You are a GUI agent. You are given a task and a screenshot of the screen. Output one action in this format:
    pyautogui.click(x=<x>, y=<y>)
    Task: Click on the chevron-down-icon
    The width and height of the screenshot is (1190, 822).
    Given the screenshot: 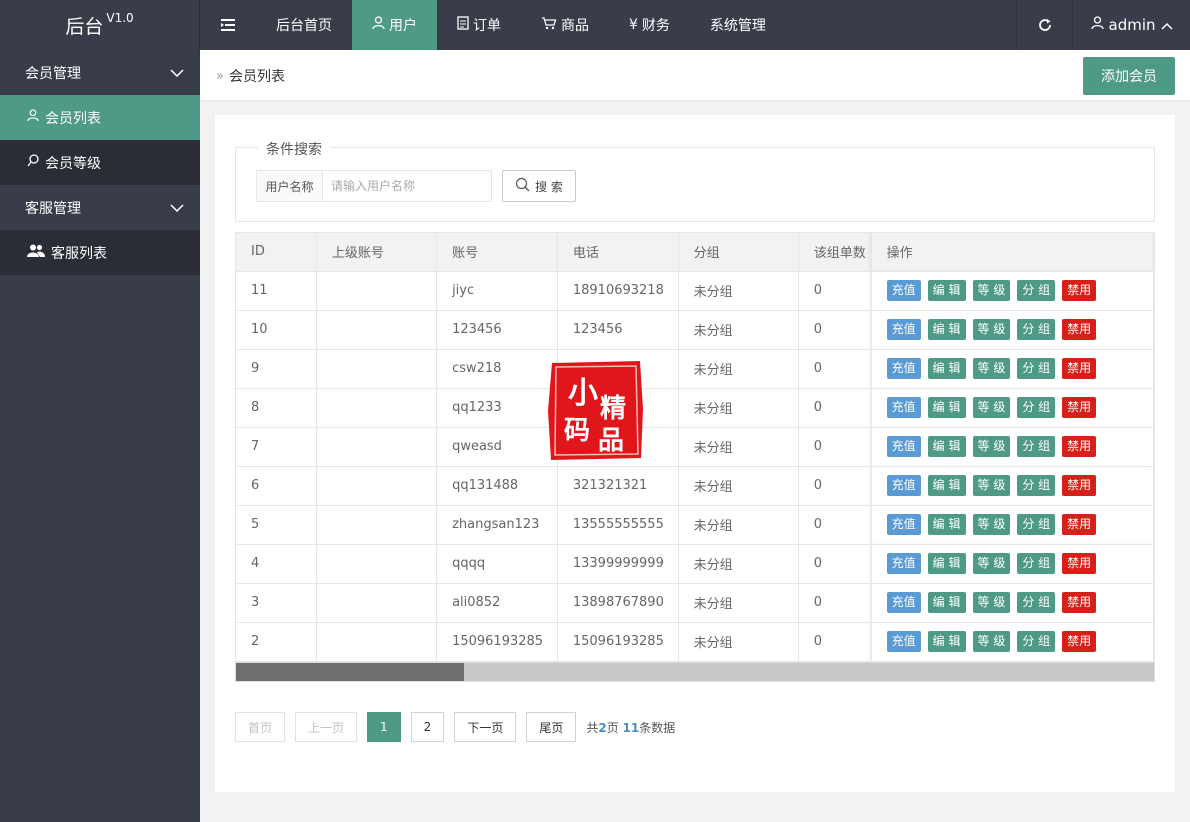 What is the action you would take?
    pyautogui.click(x=177, y=208)
    